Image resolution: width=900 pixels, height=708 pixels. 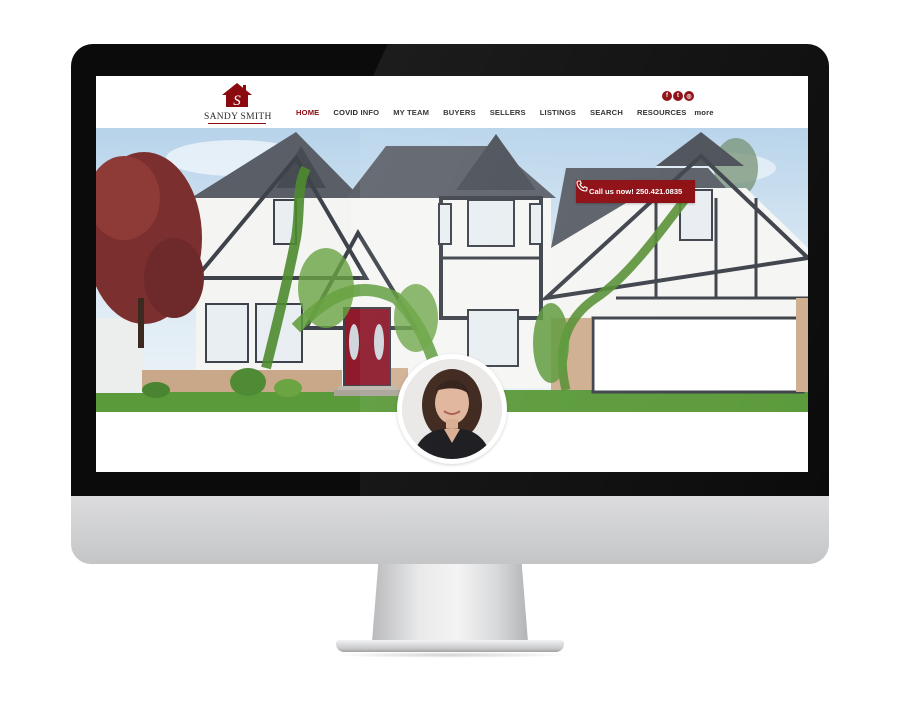 What do you see at coordinates (450, 646) in the screenshot?
I see `monitor-stand-base` at bounding box center [450, 646].